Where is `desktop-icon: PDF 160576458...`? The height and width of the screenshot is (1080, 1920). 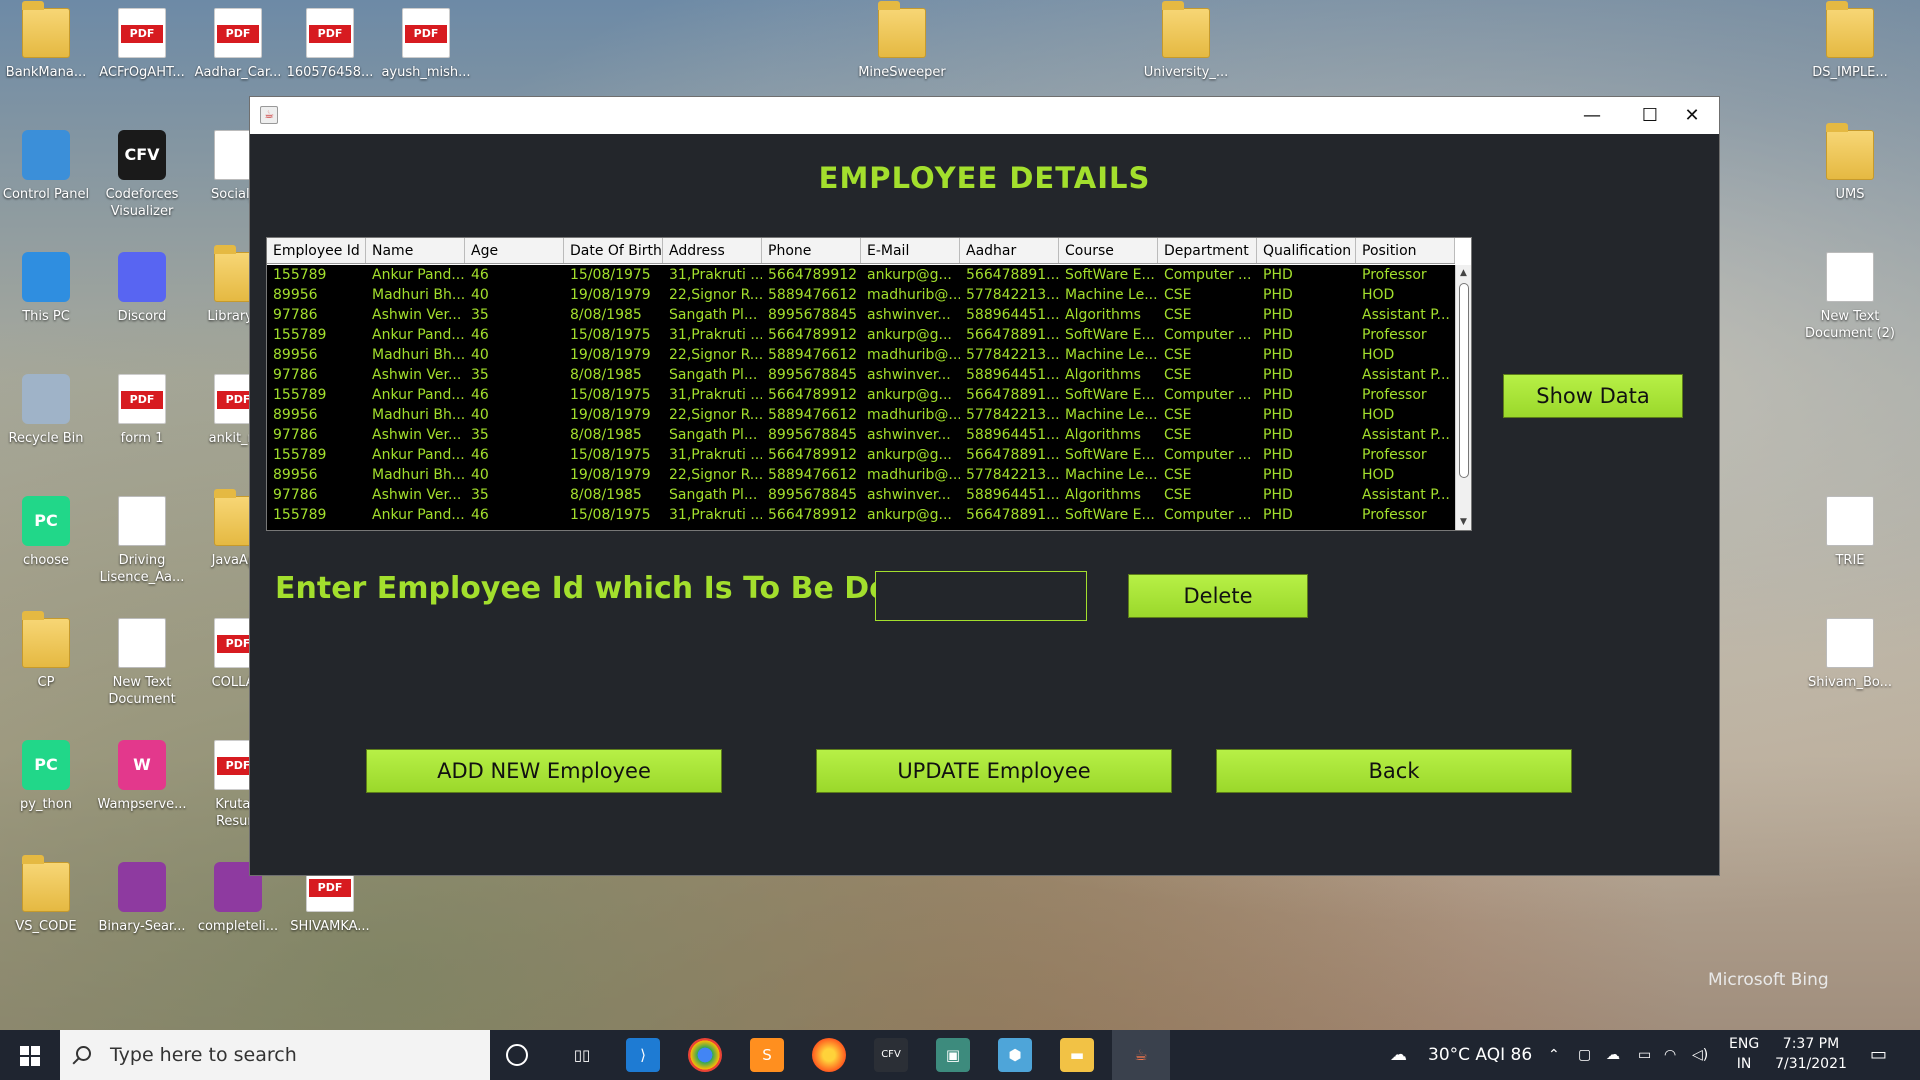
desktop-icon: PDF 160576458... is located at coordinates (330, 44).